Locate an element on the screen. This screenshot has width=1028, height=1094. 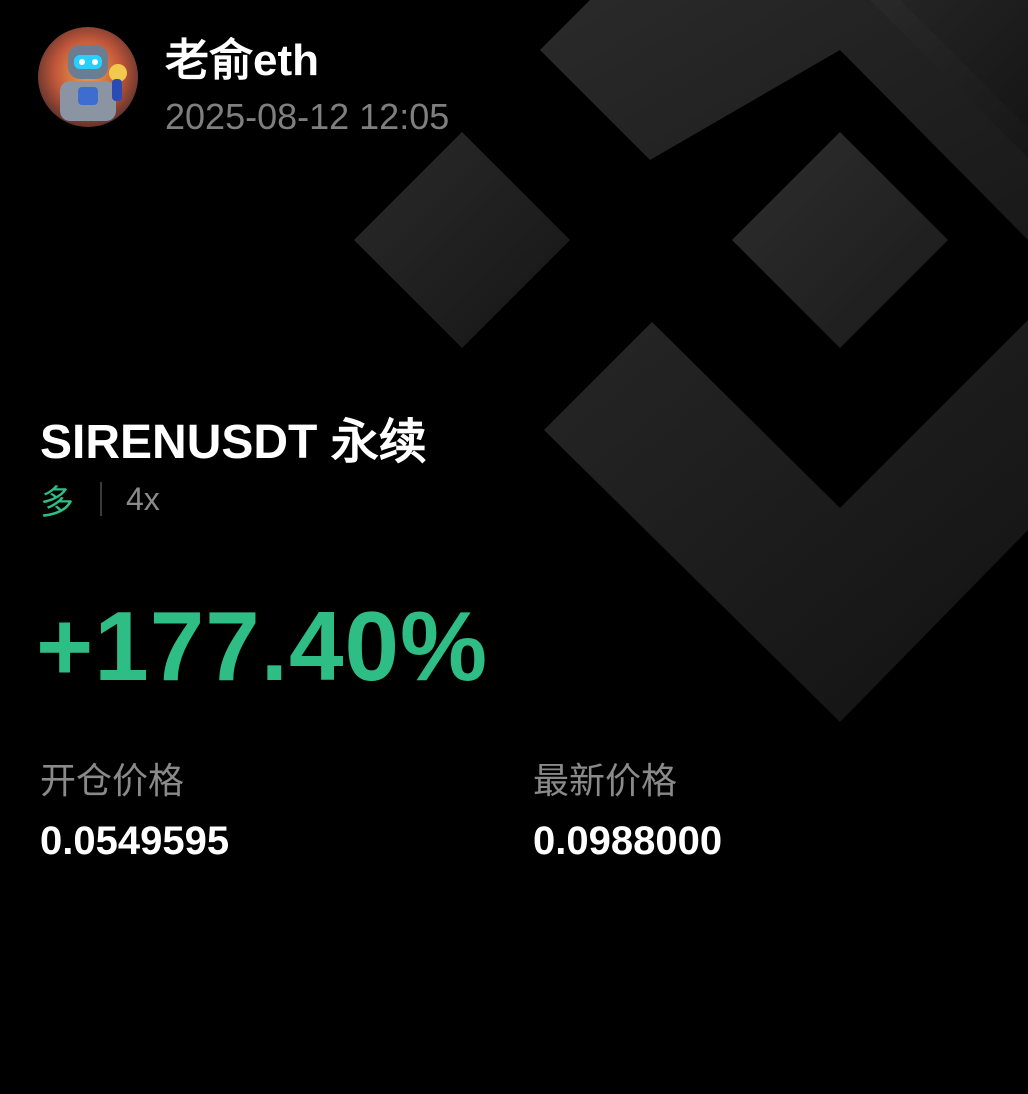
position-side: 多 is located at coordinates (57, 502).